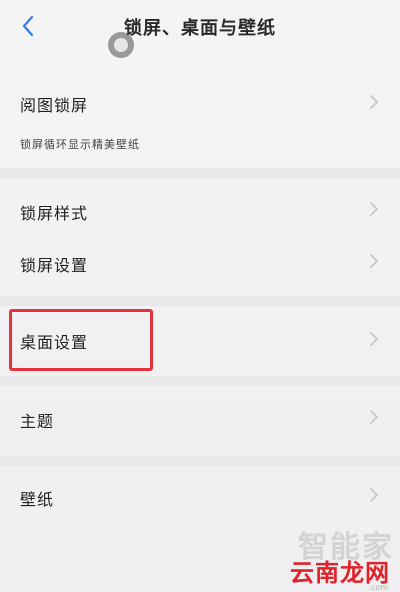 This screenshot has height=592, width=400. Describe the element at coordinates (54, 213) in the screenshot. I see `settings-item-label: 锁屏样式` at that location.